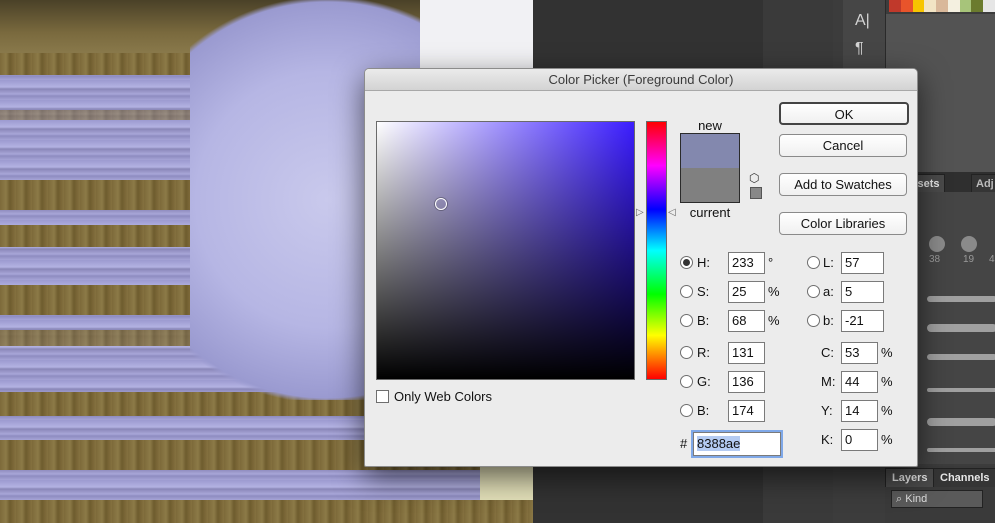 This screenshot has height=523, width=995. I want to click on dialog-title: Color Picker (Foreground Color), so click(641, 80).